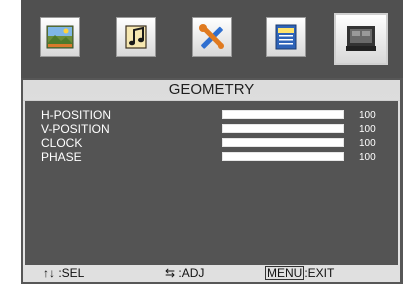 This screenshot has width=403, height=284. I want to click on setup-tools-icon, so click(211, 36).